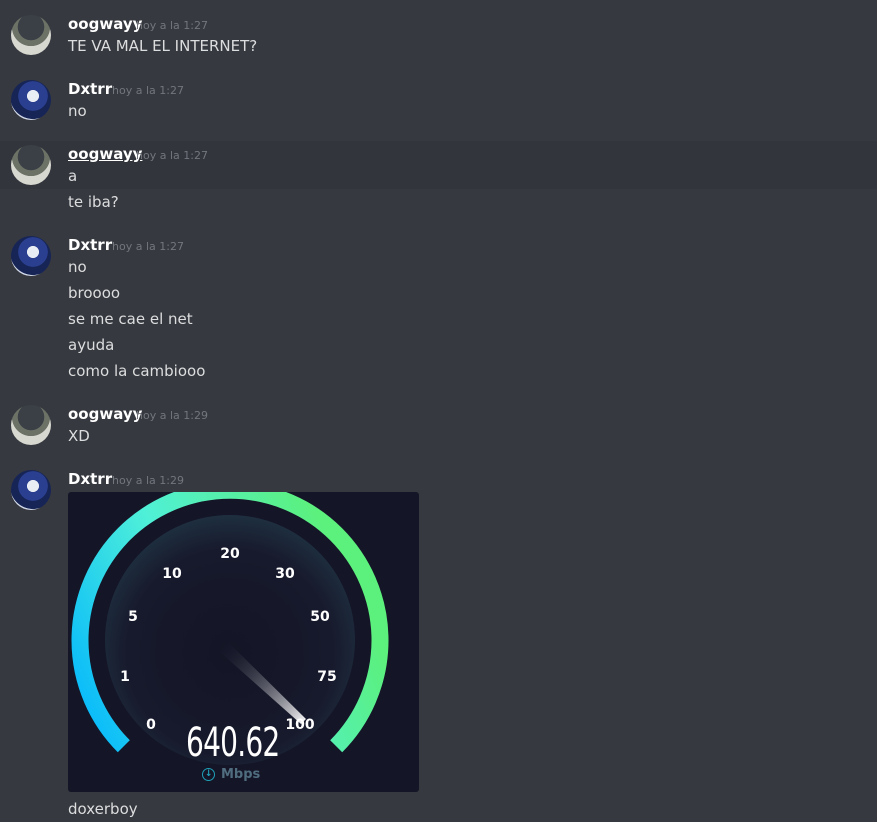 Image resolution: width=877 pixels, height=822 pixels. I want to click on message-text: doxerboy, so click(103, 809).